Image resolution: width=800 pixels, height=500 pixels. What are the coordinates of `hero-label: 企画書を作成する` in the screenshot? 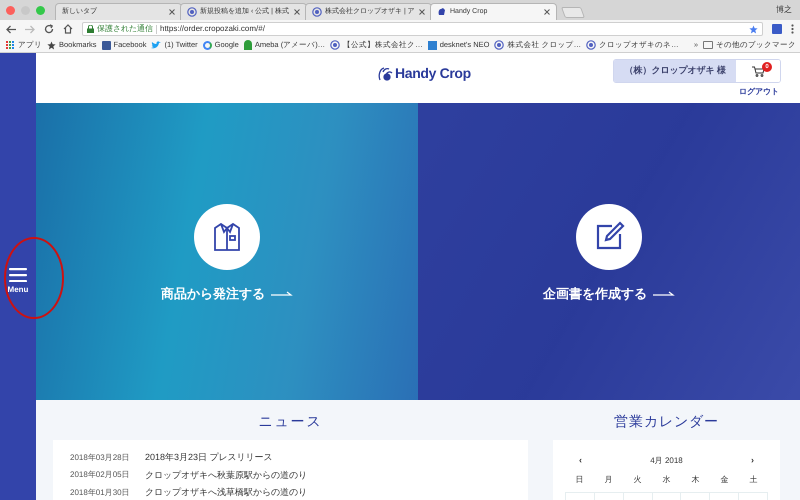 It's located at (595, 294).